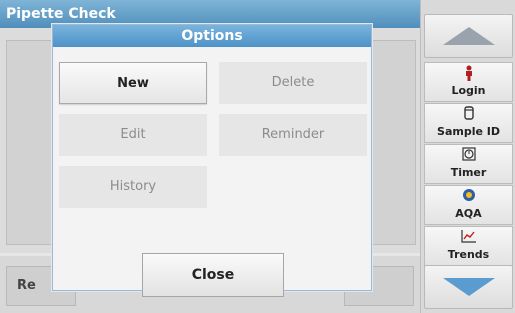  I want to click on sidebar-item-label: Trends, so click(468, 254).